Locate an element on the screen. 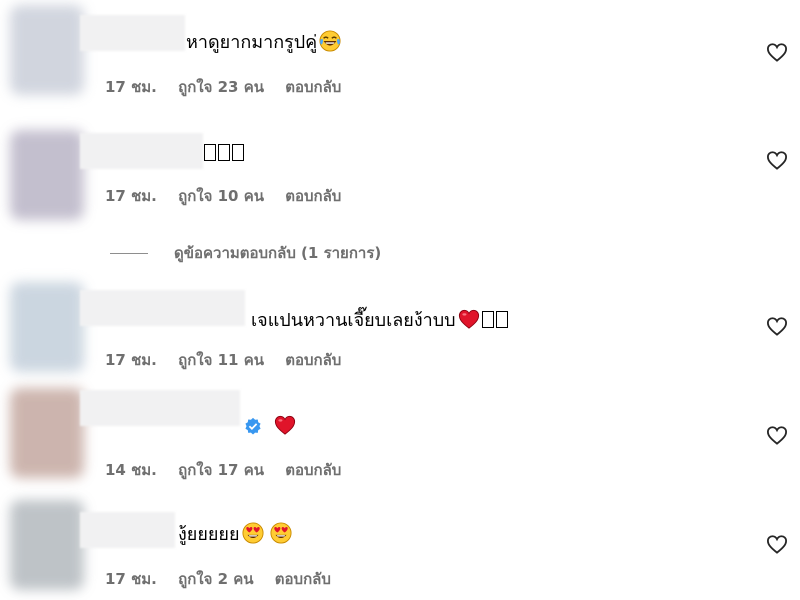 Image resolution: width=800 pixels, height=600 pixels. like-count: ถูกใจ 17 คน is located at coordinates (221, 470).